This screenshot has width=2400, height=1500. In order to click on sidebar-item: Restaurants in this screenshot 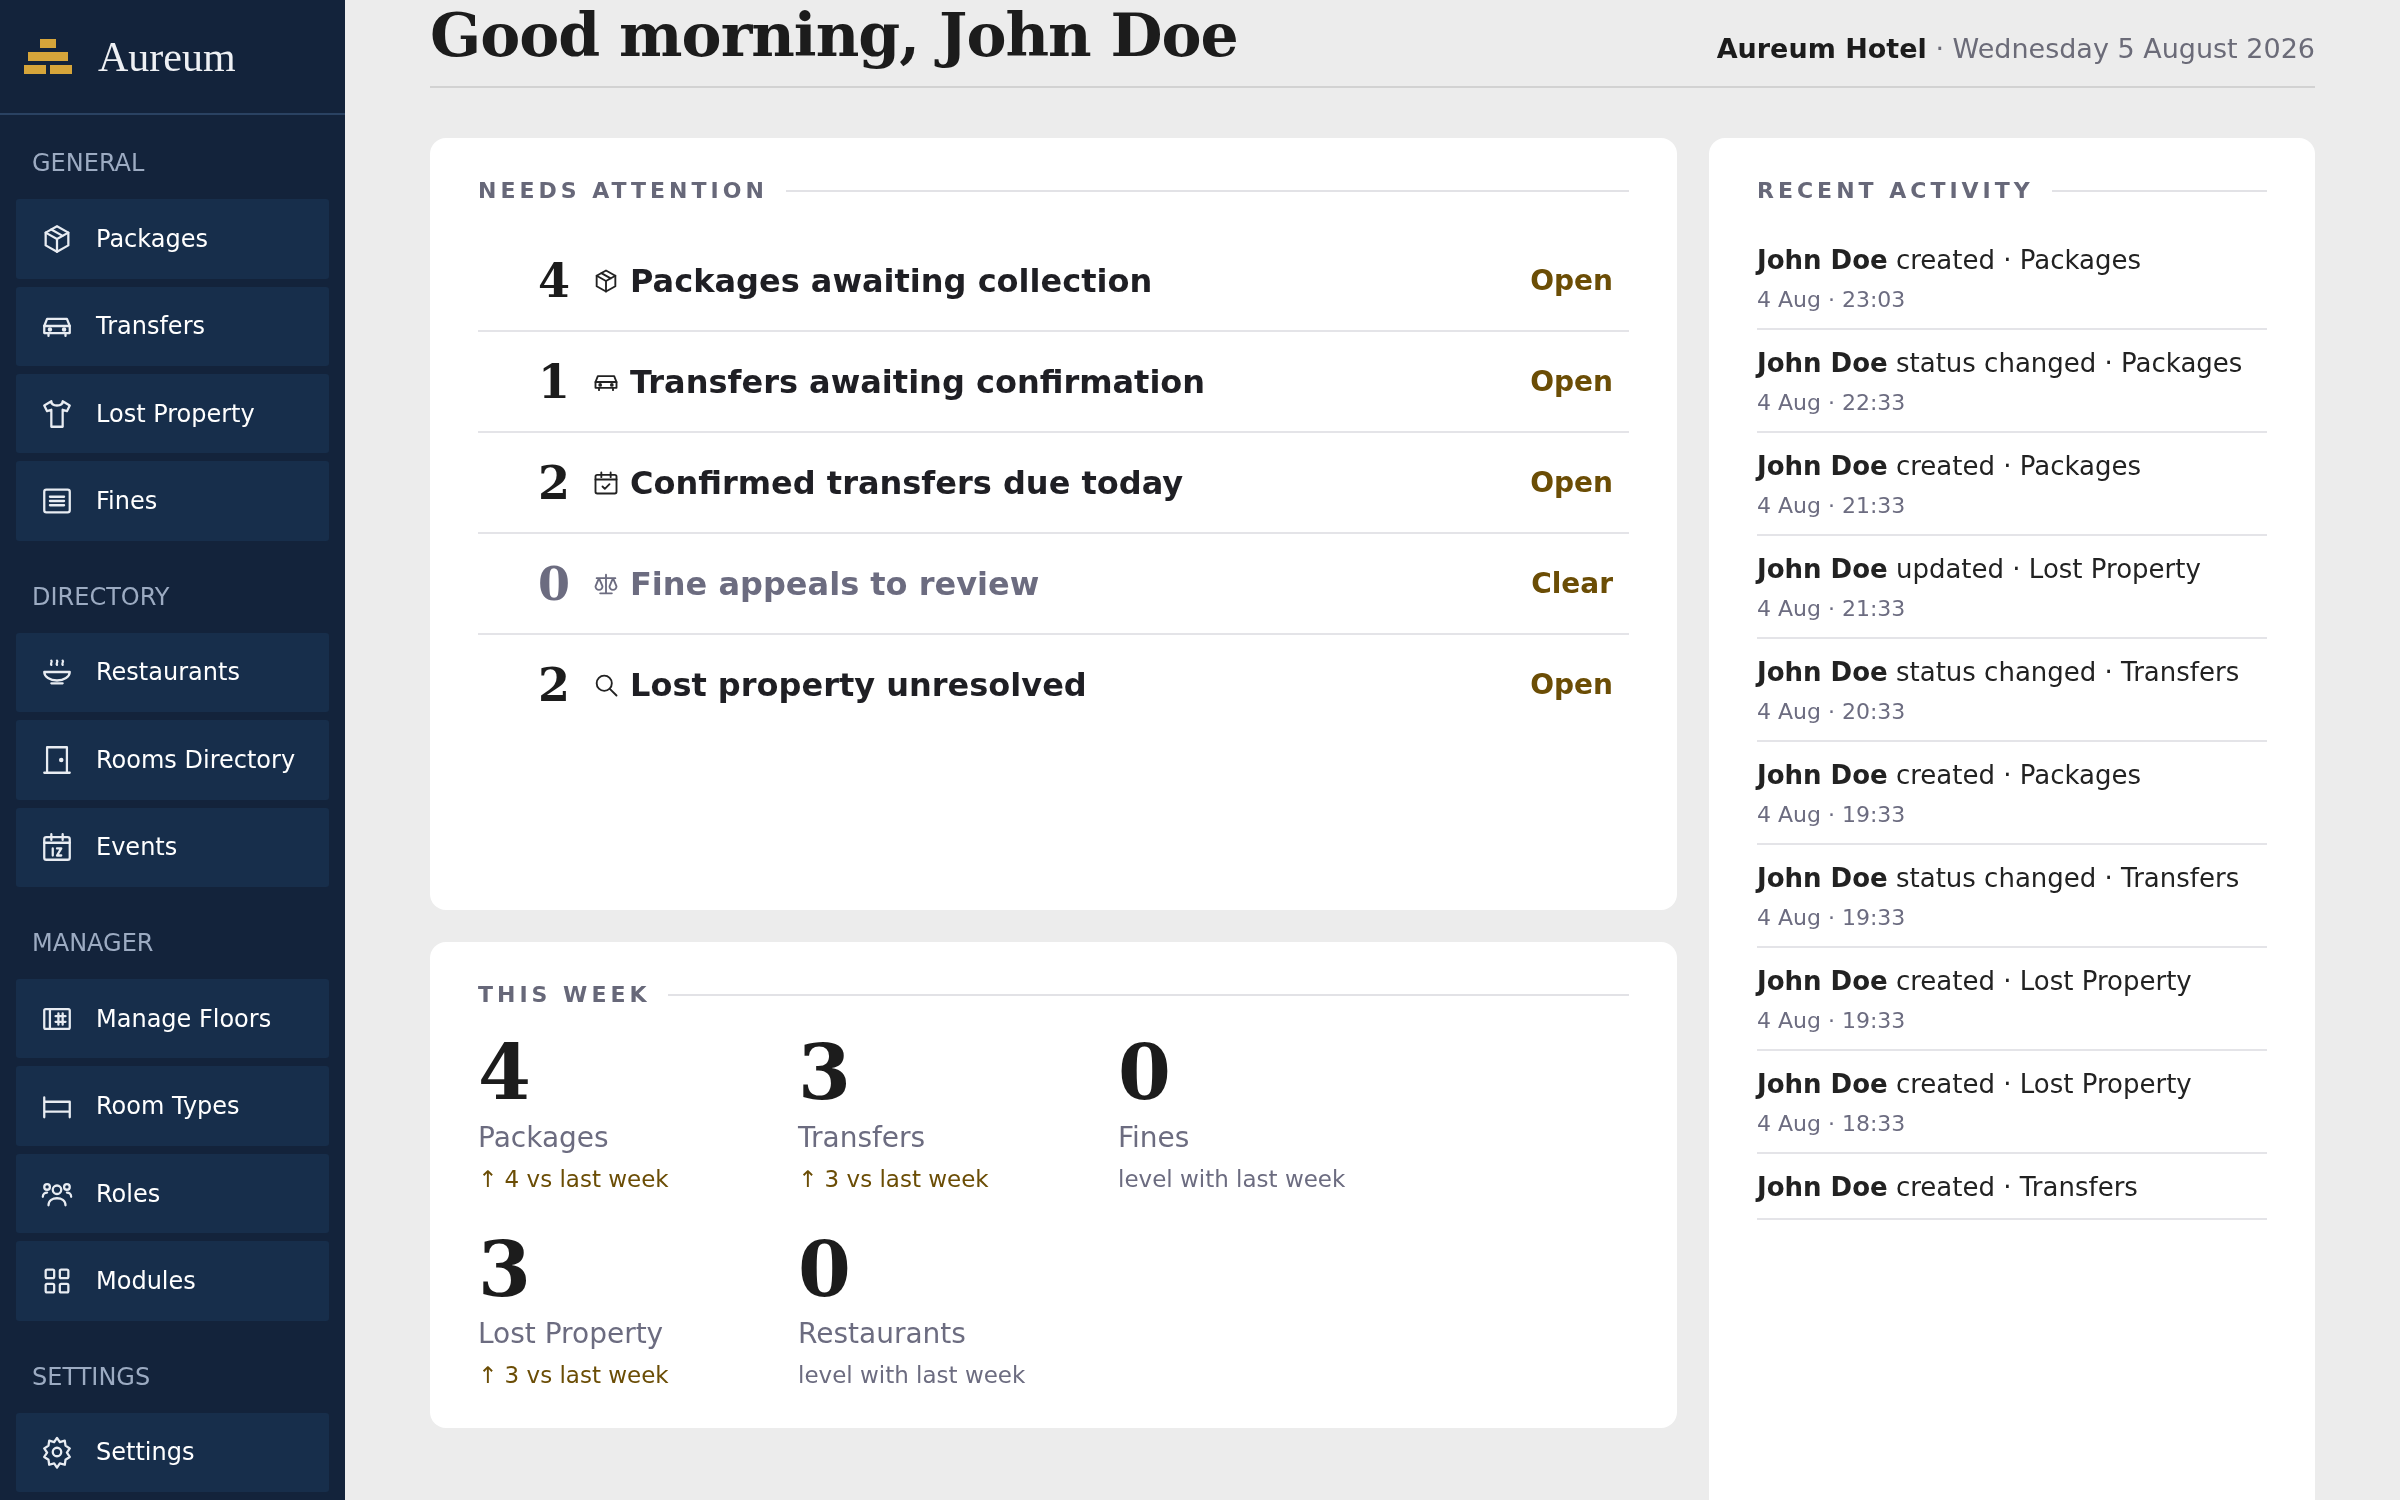, I will do `click(172, 672)`.